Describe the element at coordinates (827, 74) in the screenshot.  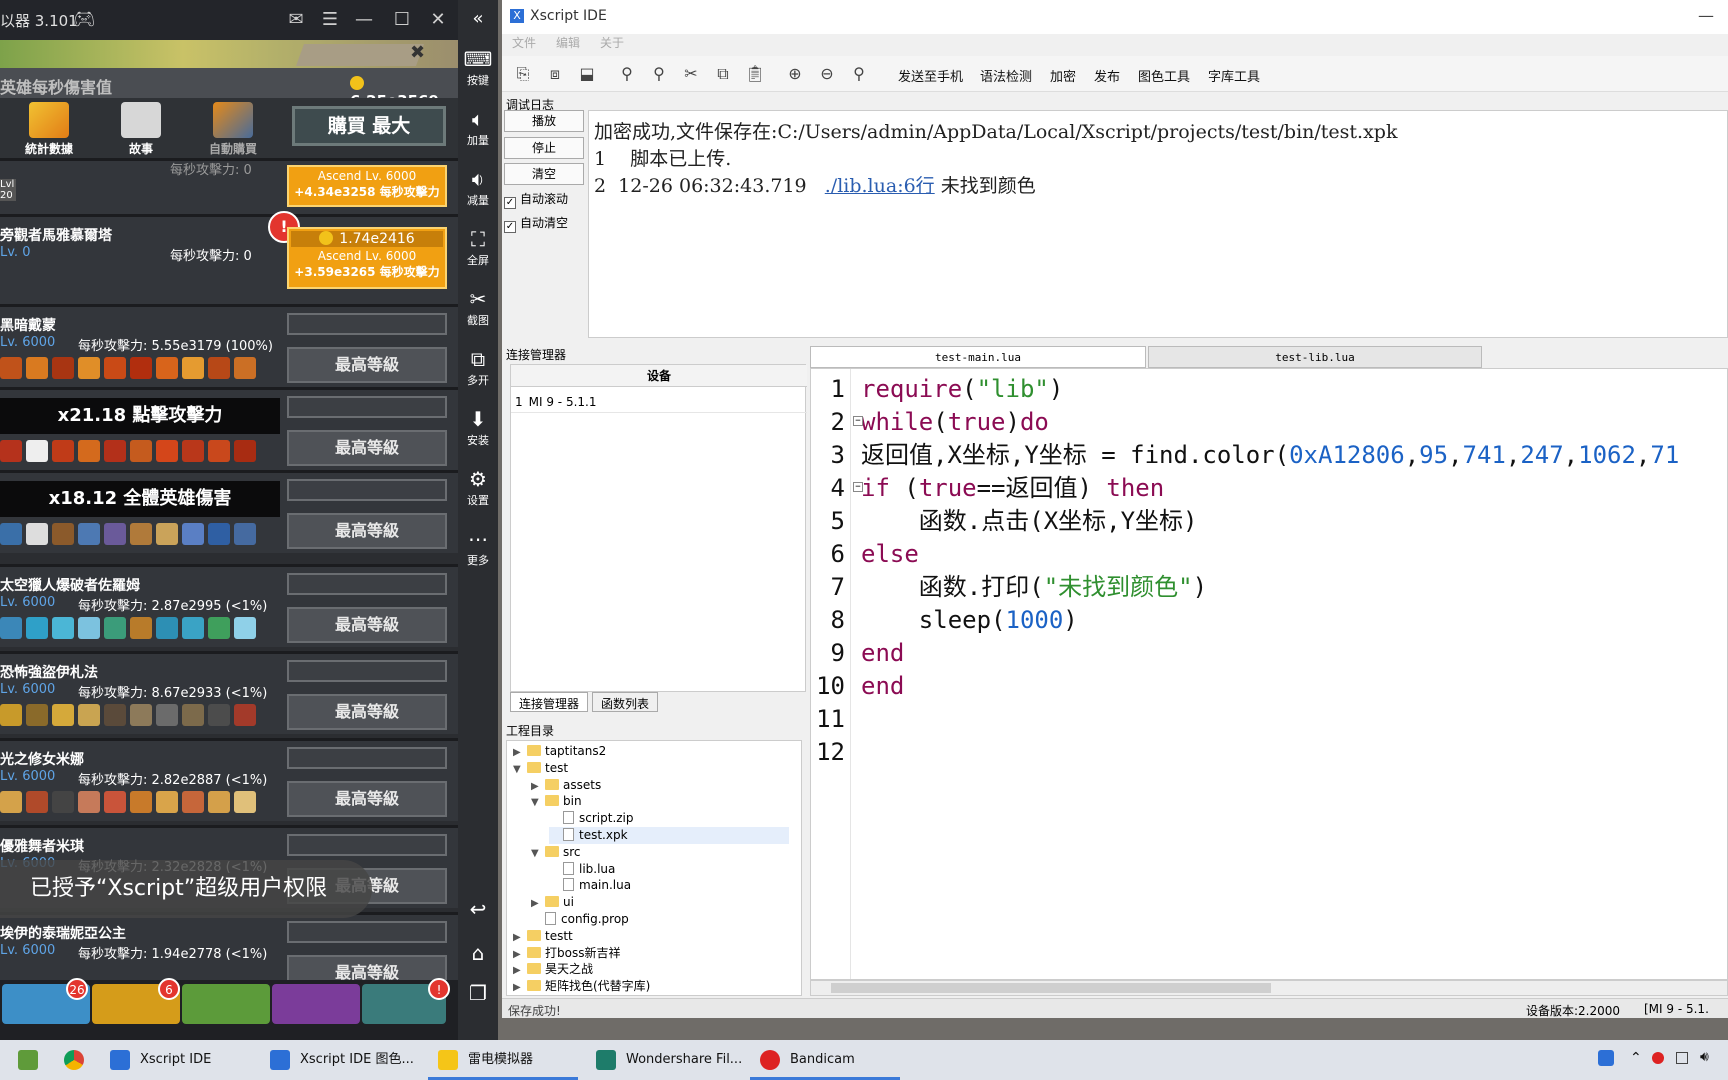
I see `zoom-out-icon: ⊖` at that location.